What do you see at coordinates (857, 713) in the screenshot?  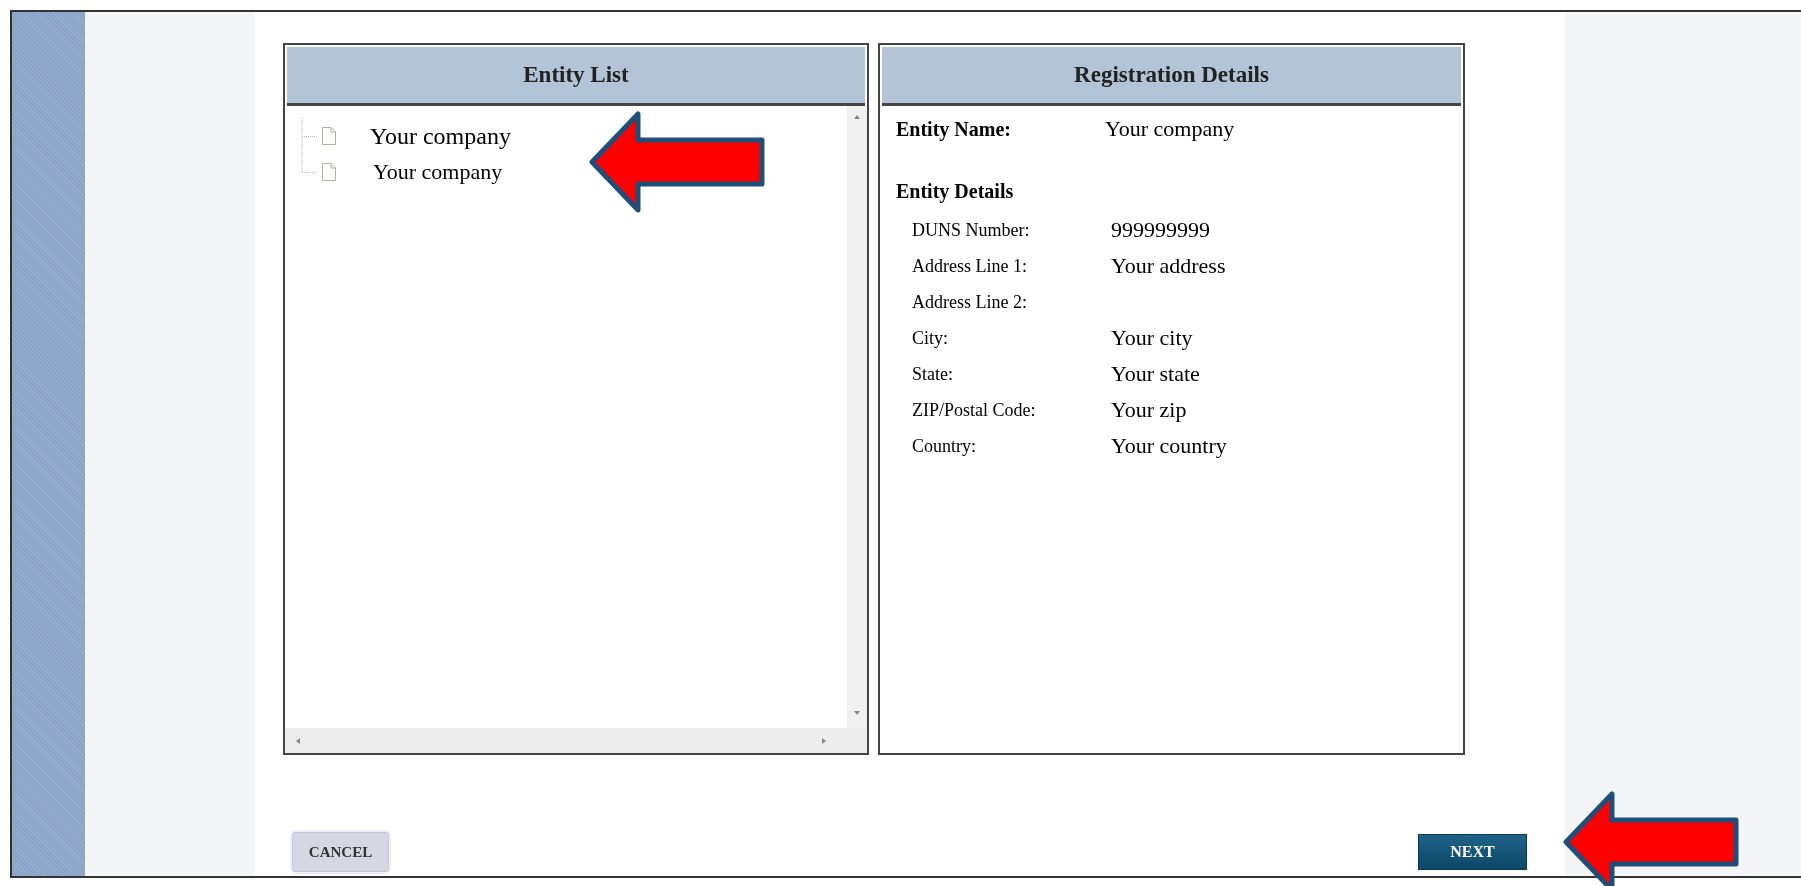 I see `scroll-down-icon` at bounding box center [857, 713].